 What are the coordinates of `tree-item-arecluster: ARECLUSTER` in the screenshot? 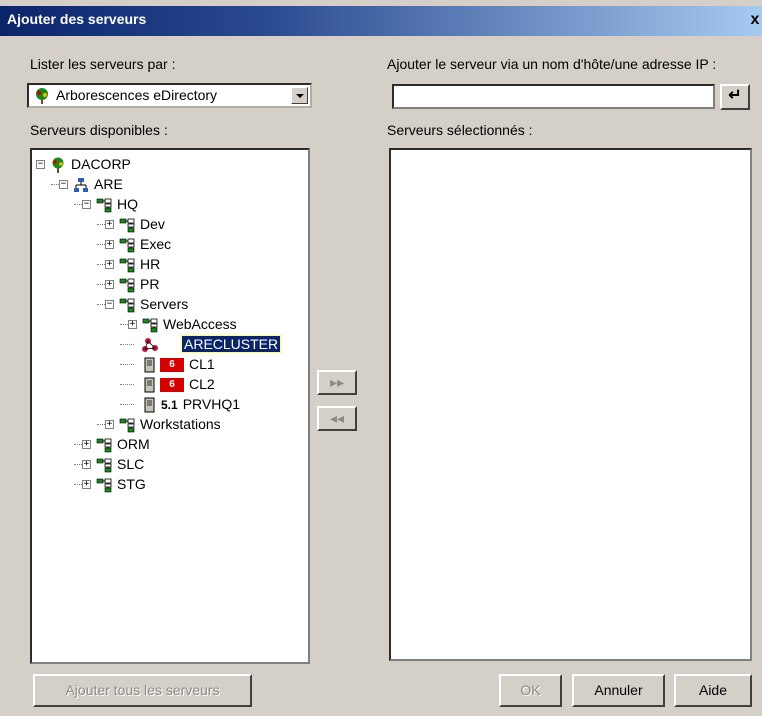 It's located at (212, 344).